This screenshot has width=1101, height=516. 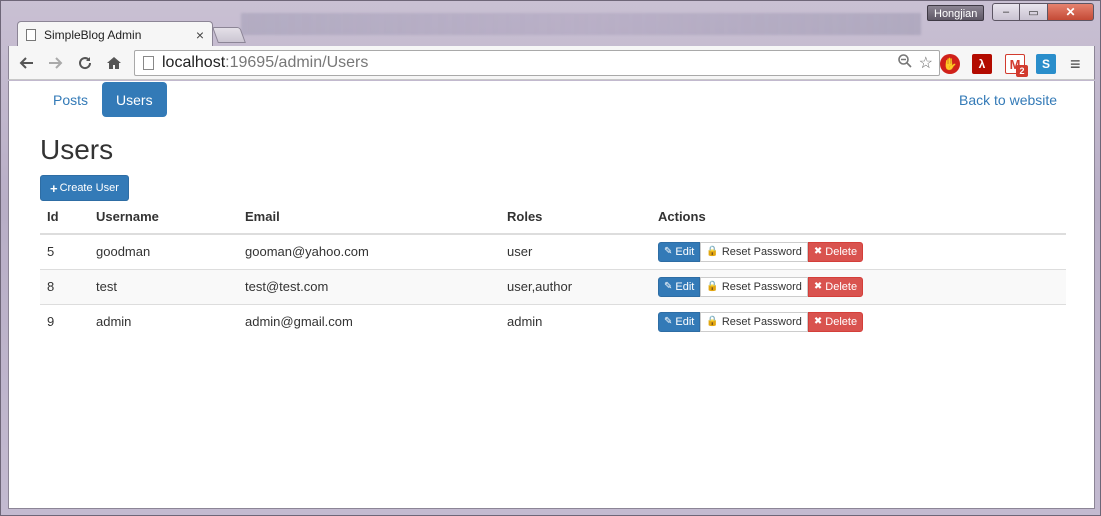 I want to click on cell-id: 8, so click(x=64, y=286).